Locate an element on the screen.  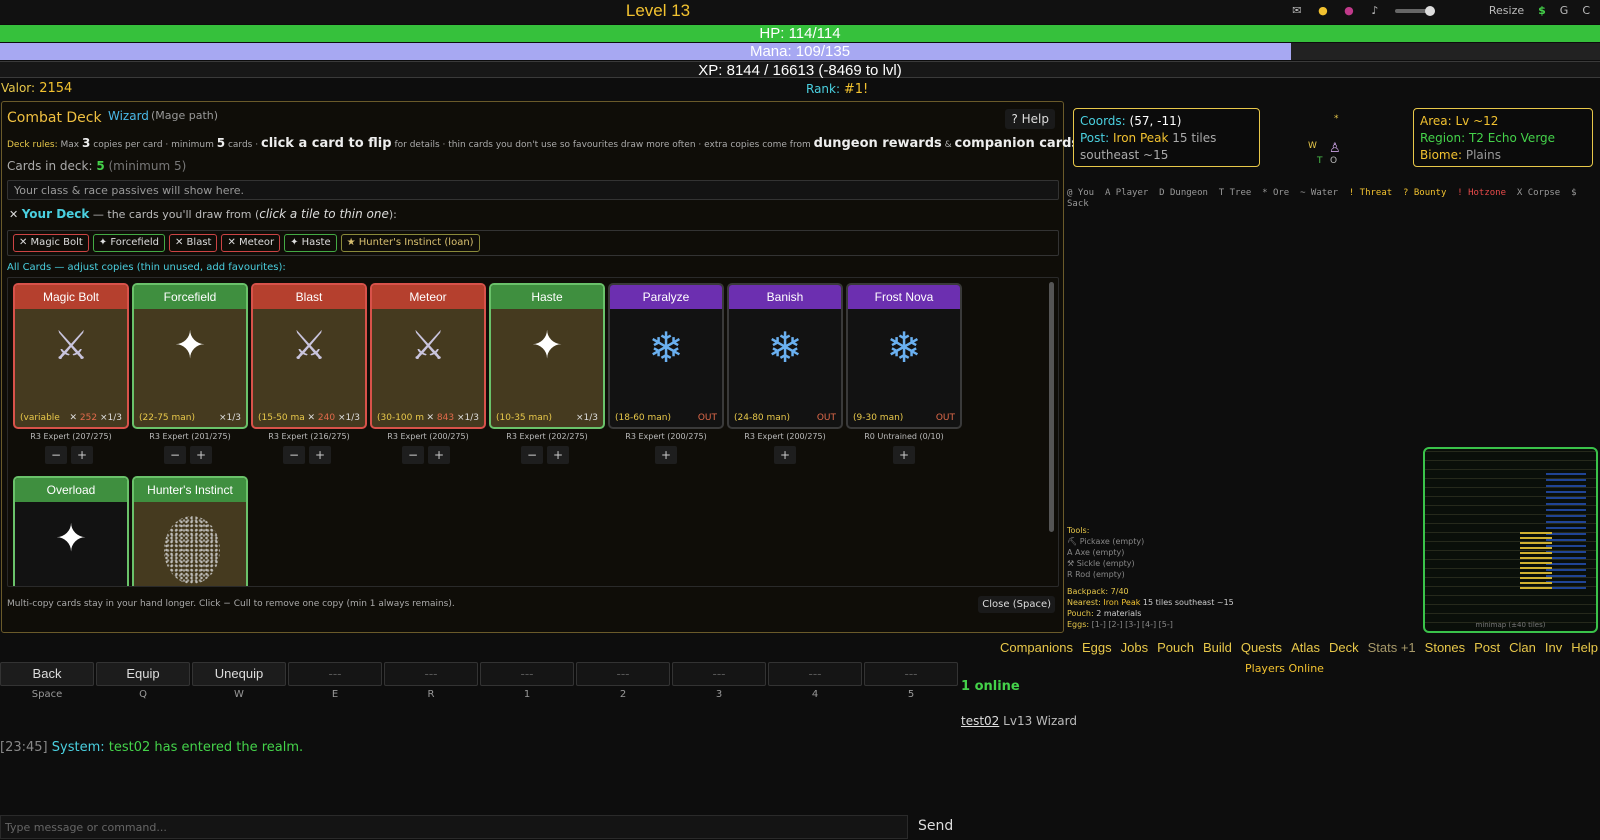
rules-min: 5 is located at coordinates (221, 143).